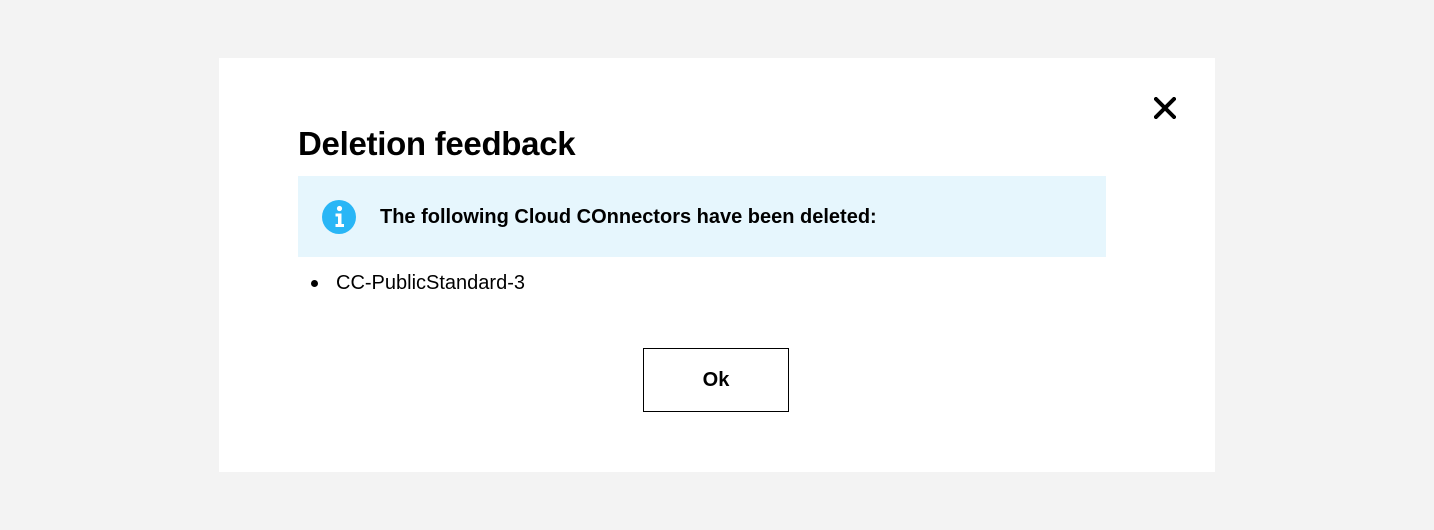  I want to click on ok-button: Ok, so click(716, 380).